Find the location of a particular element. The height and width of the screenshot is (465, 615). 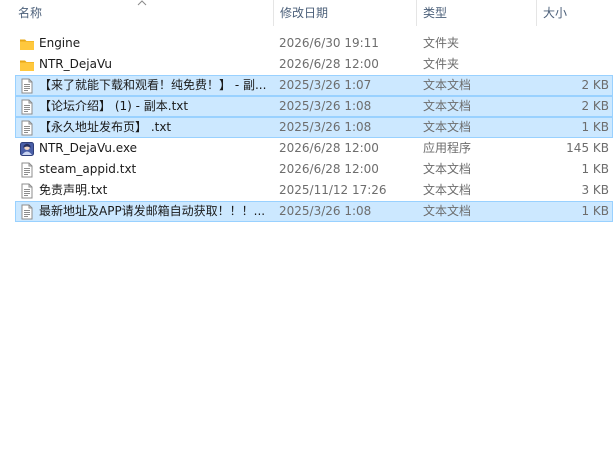

file-row: steam_appid.txt 2026/6/28 12:00 文本文档 1 KB is located at coordinates (314, 169).